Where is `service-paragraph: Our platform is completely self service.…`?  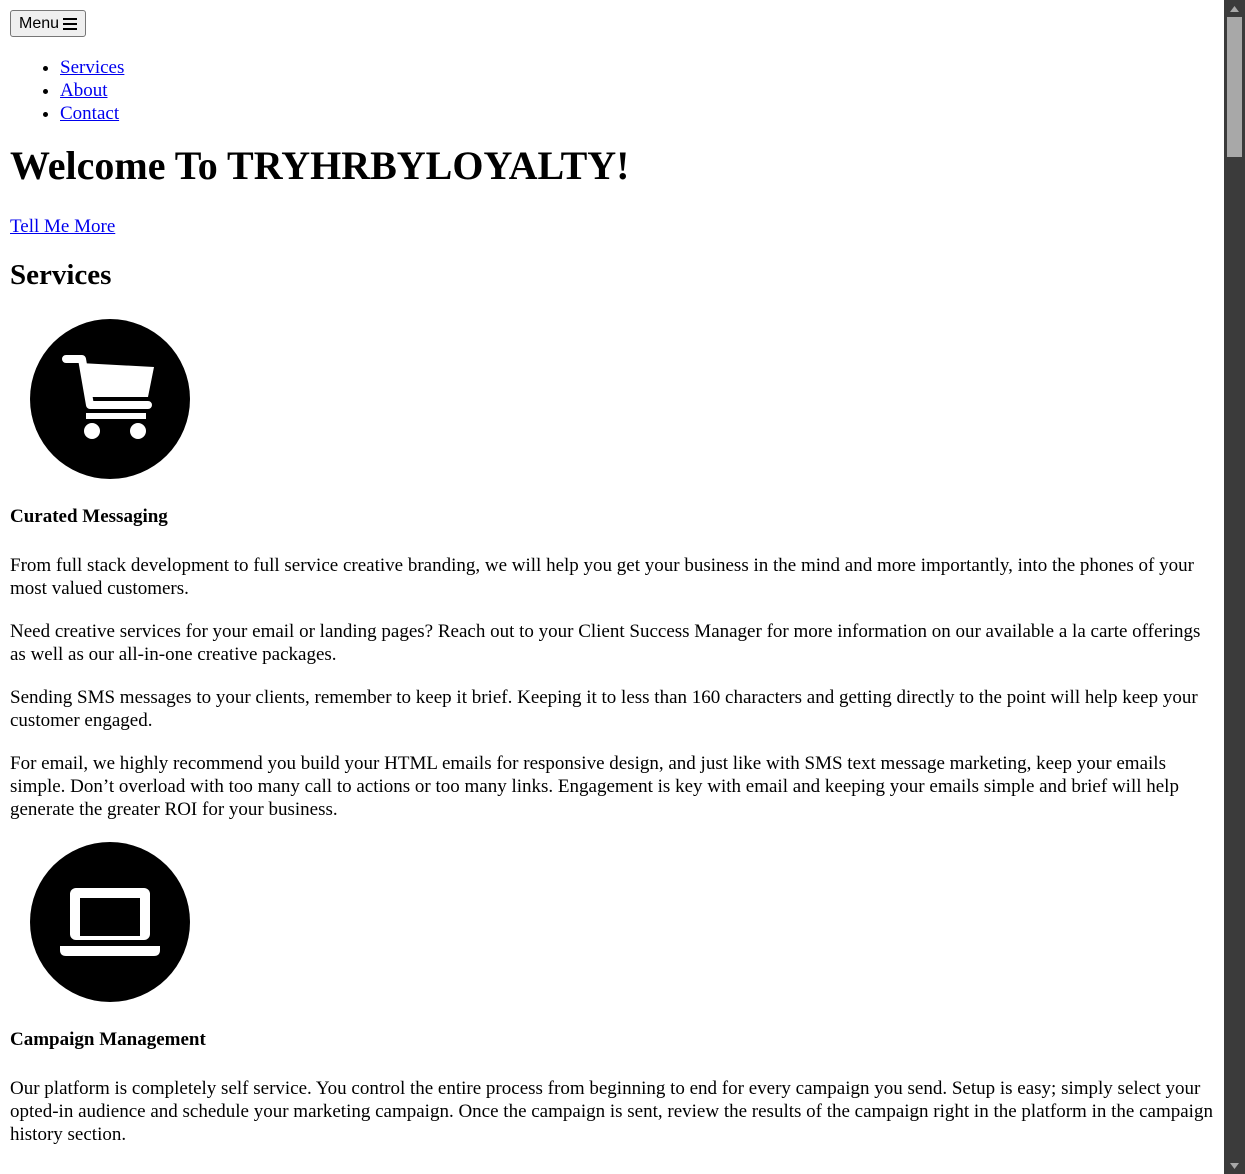 service-paragraph: Our platform is completely self service.… is located at coordinates (611, 1111).